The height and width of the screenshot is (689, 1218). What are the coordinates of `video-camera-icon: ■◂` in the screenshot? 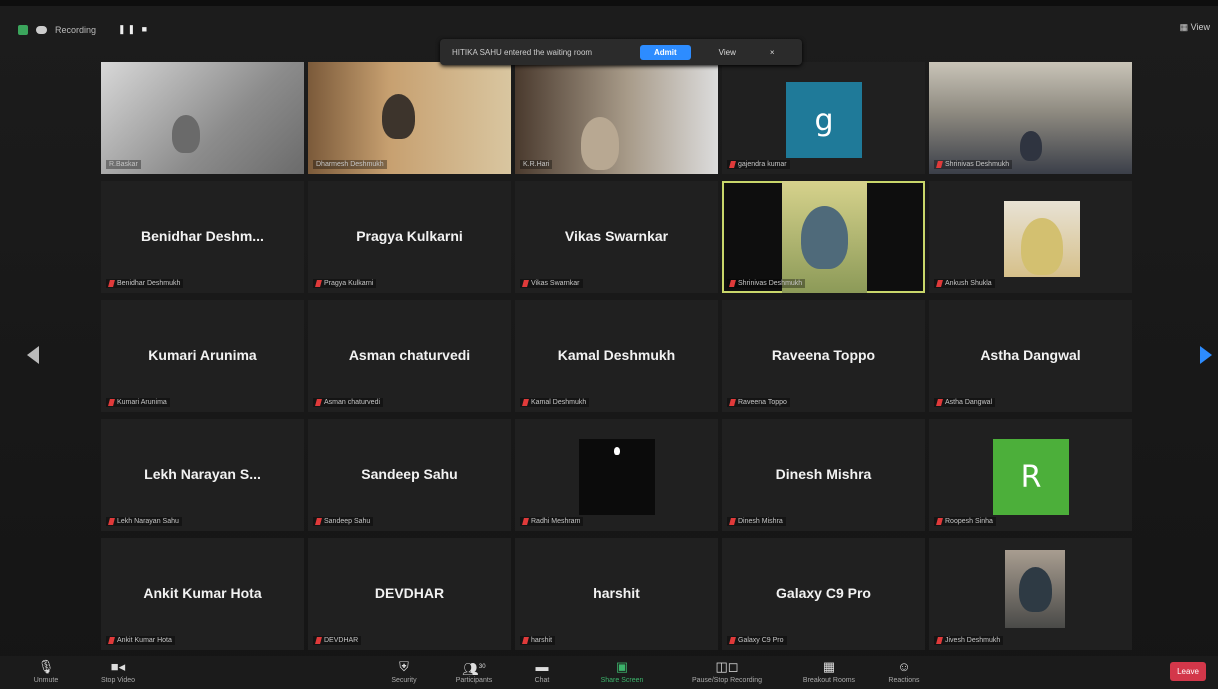 It's located at (118, 666).